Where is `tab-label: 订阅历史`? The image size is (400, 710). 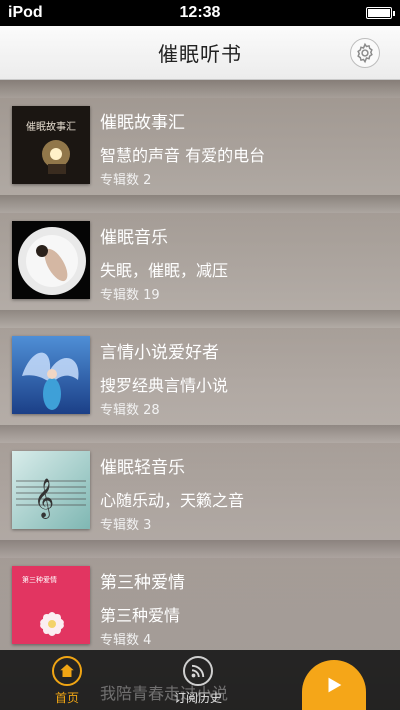 tab-label: 订阅历史 is located at coordinates (197, 698).